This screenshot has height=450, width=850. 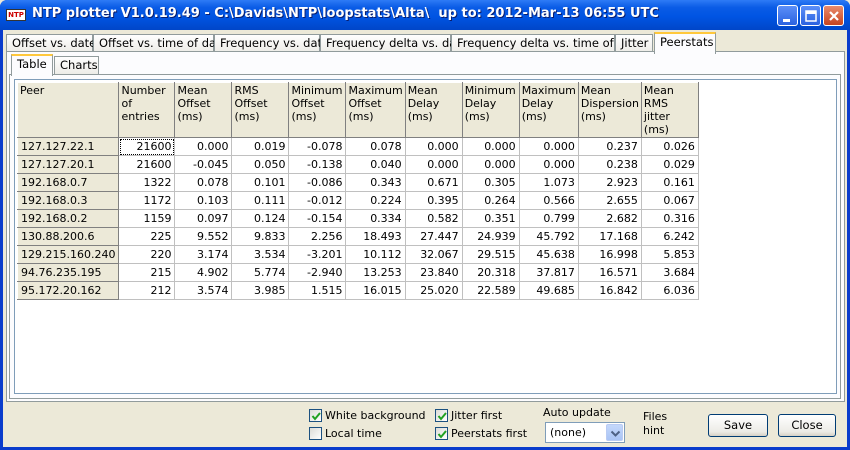 I want to click on table-cell: 17.168, so click(x=610, y=236).